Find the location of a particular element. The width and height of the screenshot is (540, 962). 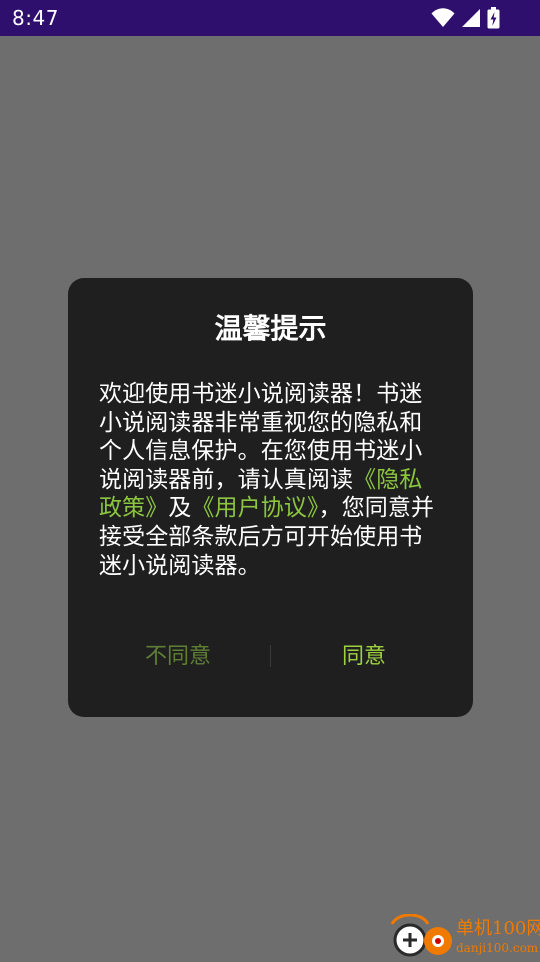

status-time: 8:47 is located at coordinates (35, 18).